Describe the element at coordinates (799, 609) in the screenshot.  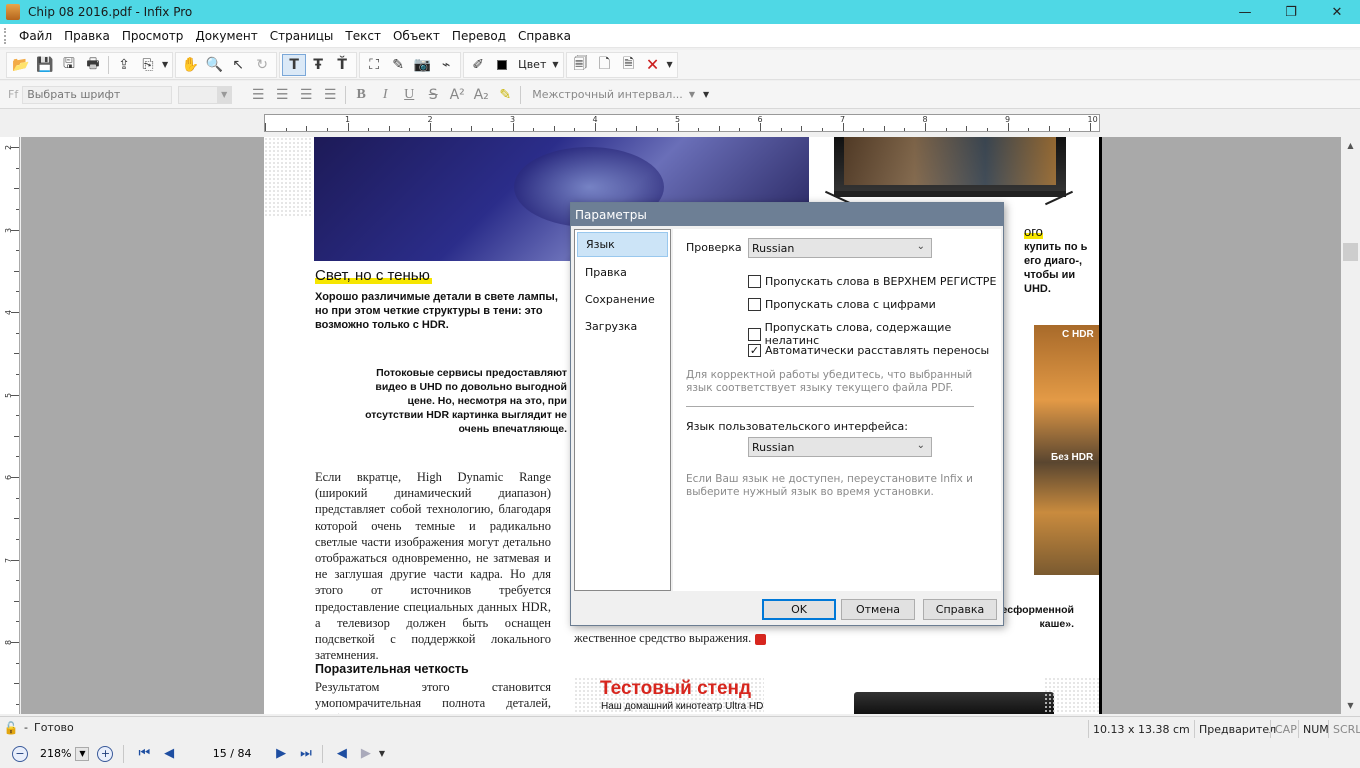
I see `ok-button: OK` at that location.